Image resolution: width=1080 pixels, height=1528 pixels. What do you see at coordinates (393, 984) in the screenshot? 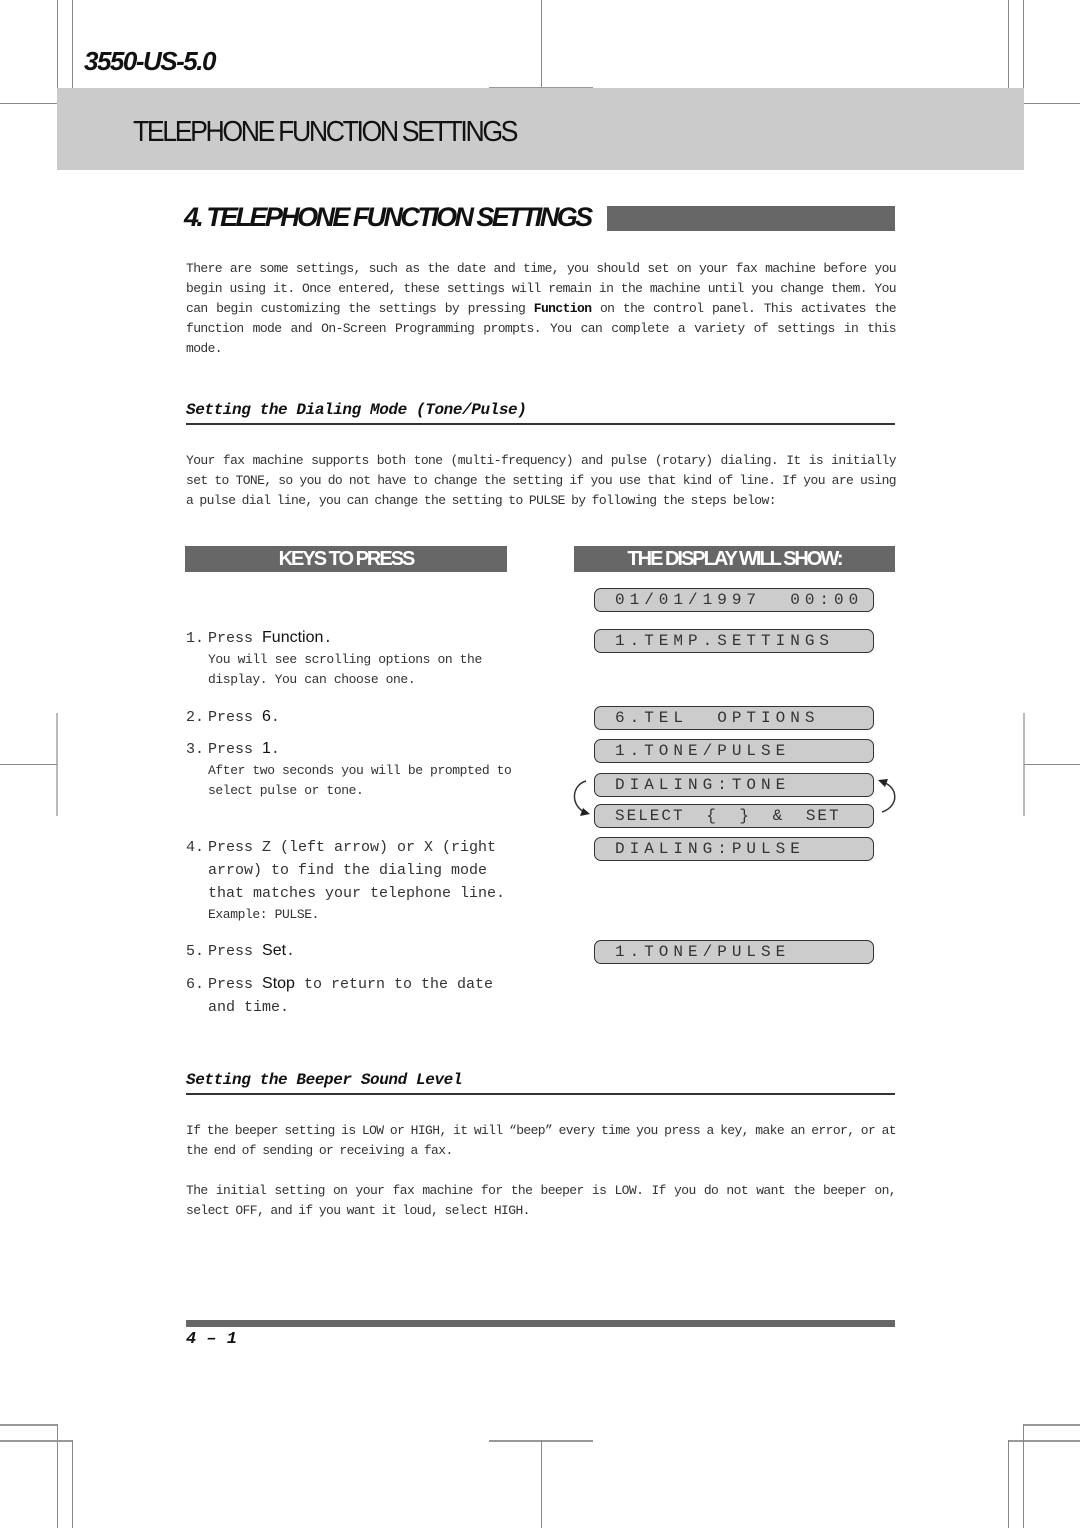
I see `step-text: to return to the date` at bounding box center [393, 984].